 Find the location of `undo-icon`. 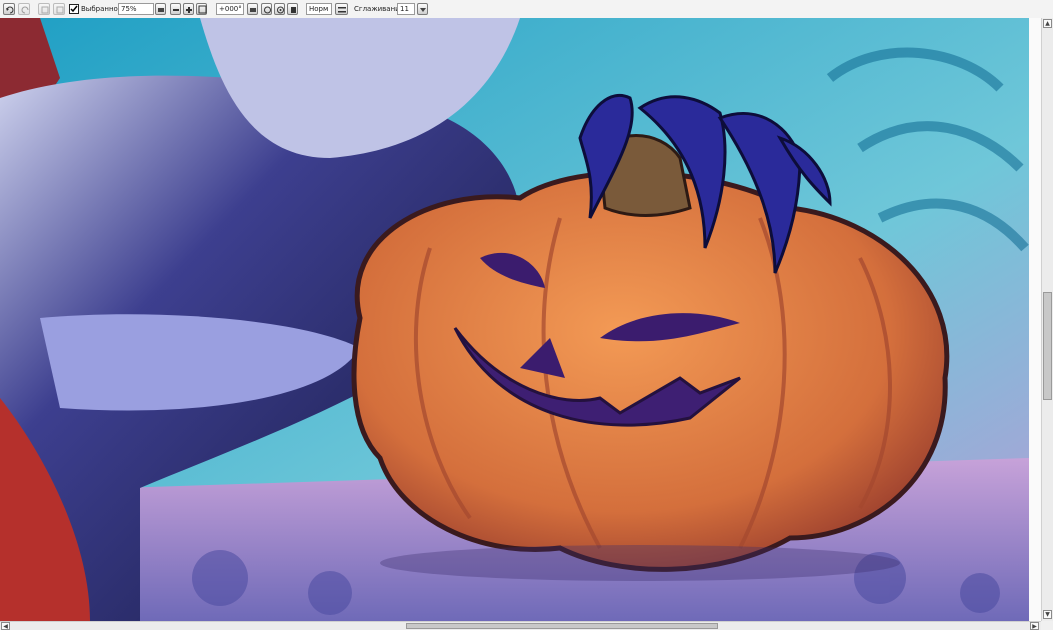

undo-icon is located at coordinates (10, 10).